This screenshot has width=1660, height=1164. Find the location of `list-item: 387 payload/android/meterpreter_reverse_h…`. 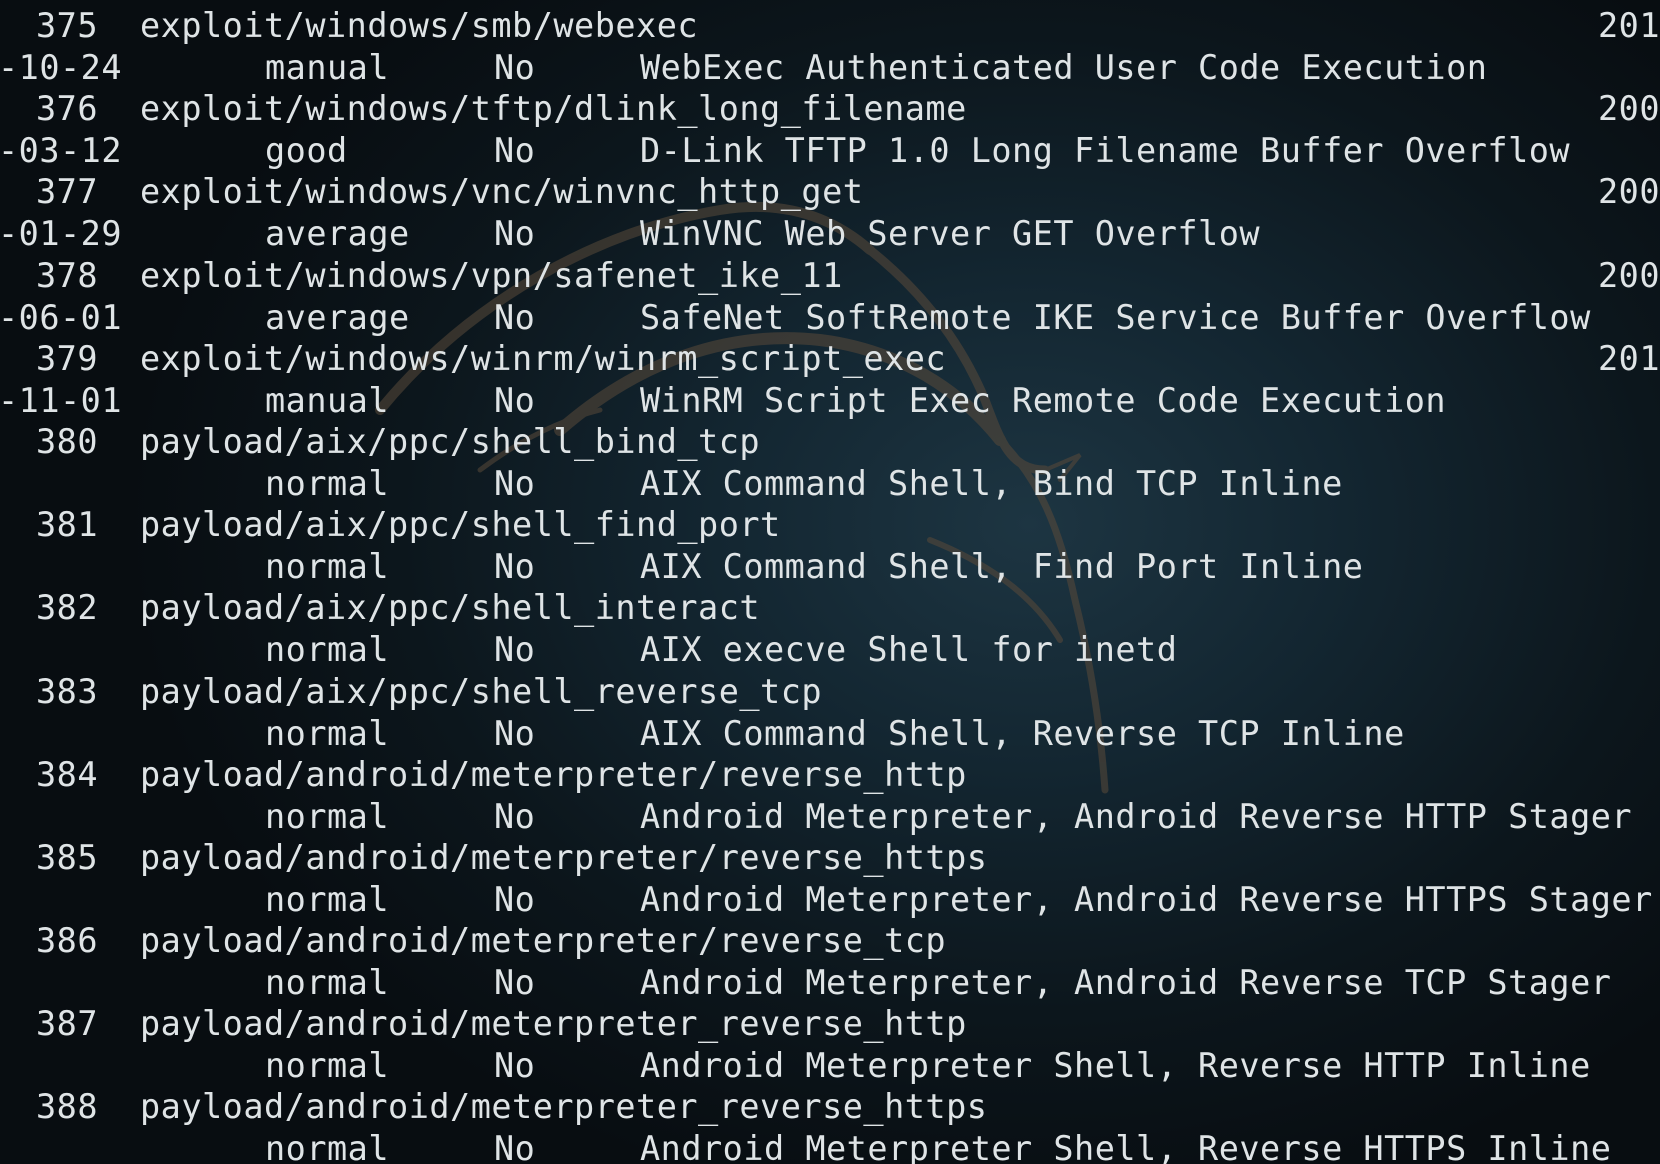

list-item: 387 payload/android/meterpreter_reverse_h… is located at coordinates (830, 1041).